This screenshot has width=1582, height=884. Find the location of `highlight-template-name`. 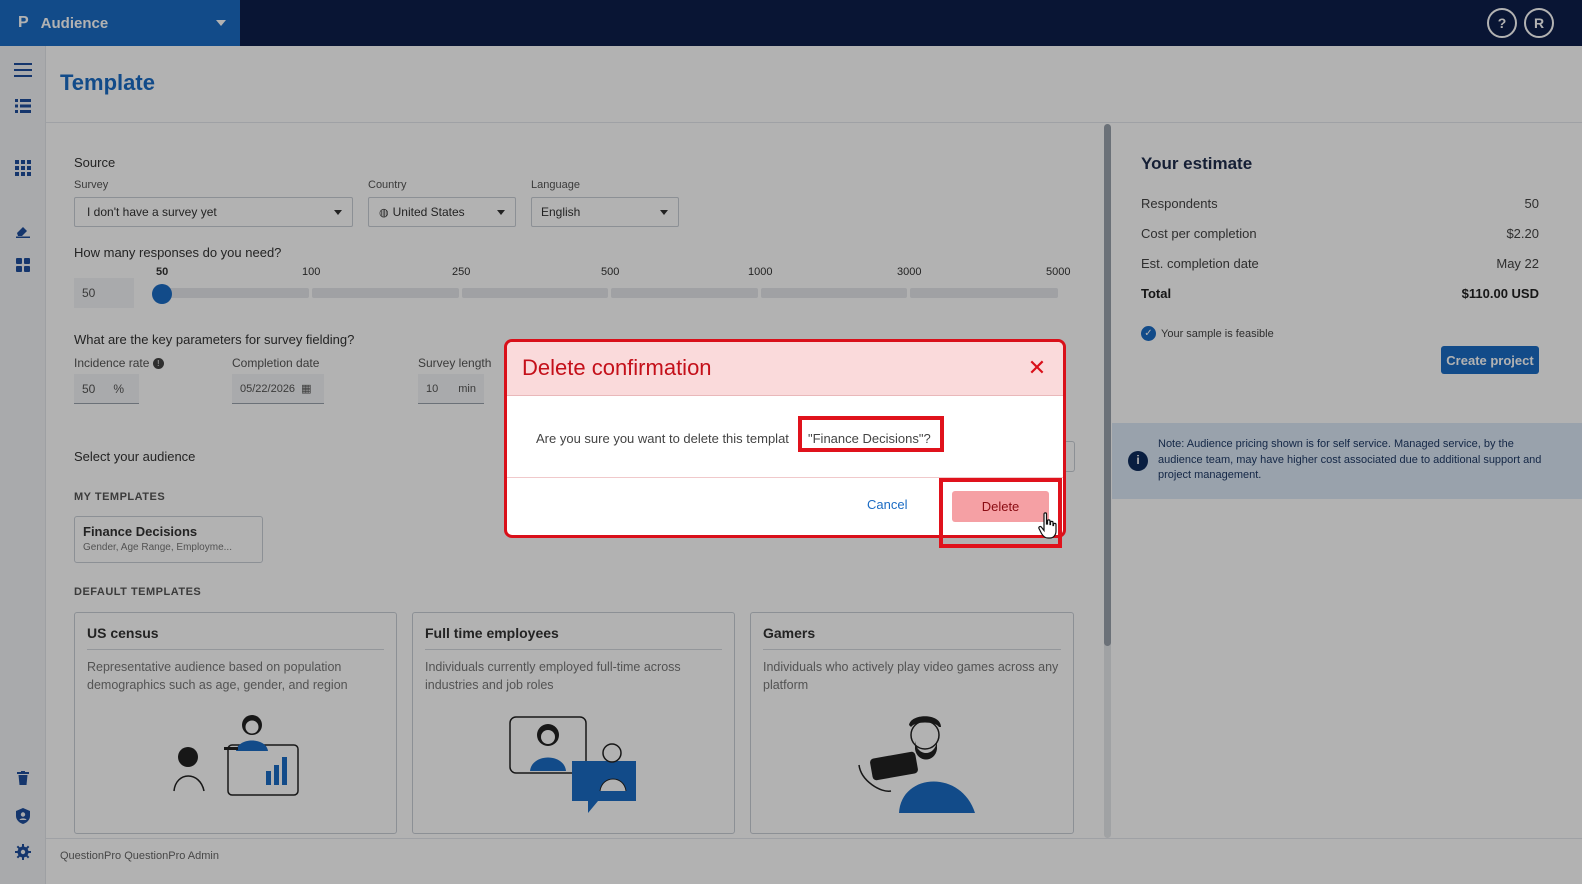

highlight-template-name is located at coordinates (871, 434).